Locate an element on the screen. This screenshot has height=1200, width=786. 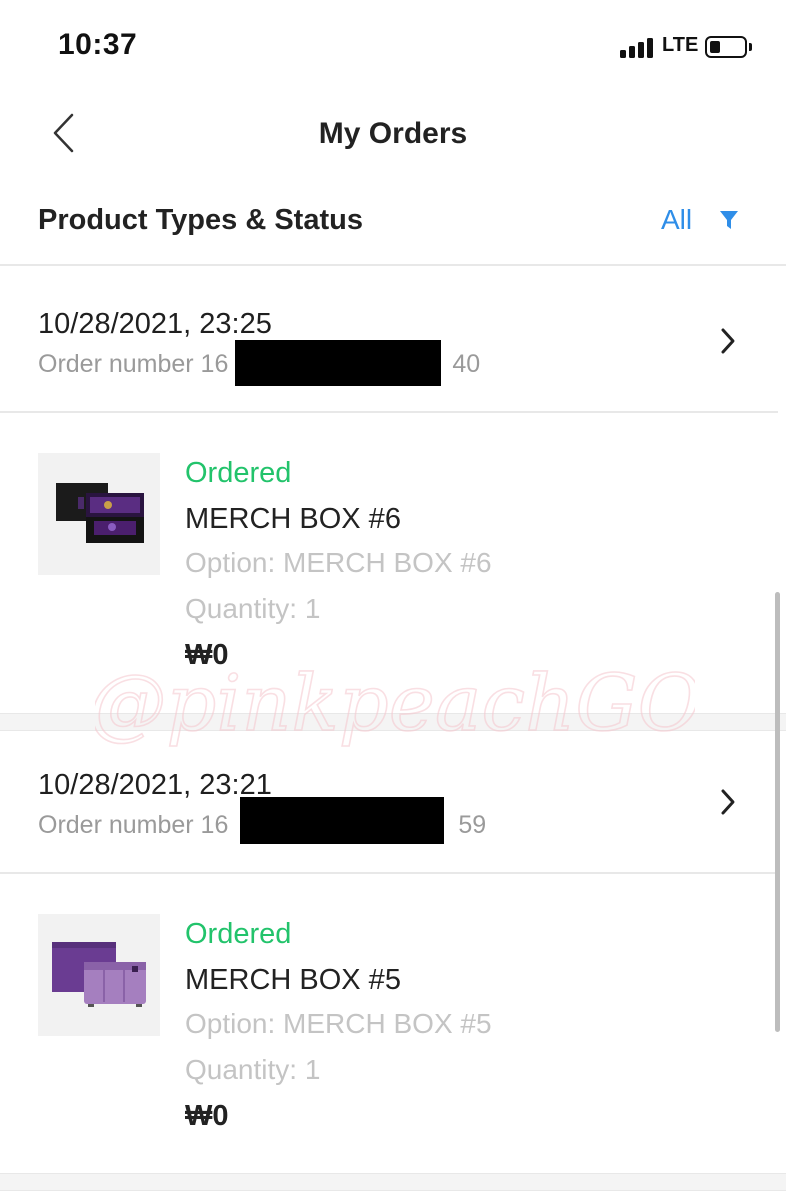
order-number-suffix: 40 is located at coordinates (466, 364).